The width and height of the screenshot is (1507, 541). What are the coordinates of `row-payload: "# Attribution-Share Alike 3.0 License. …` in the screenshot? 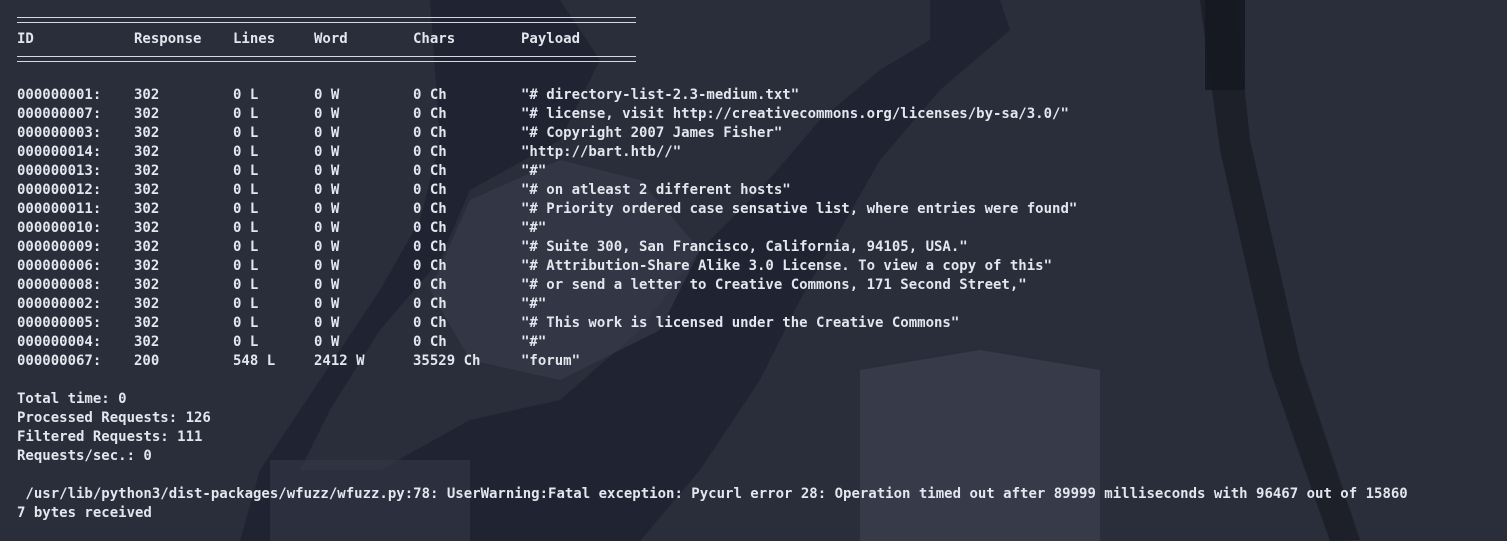 It's located at (787, 266).